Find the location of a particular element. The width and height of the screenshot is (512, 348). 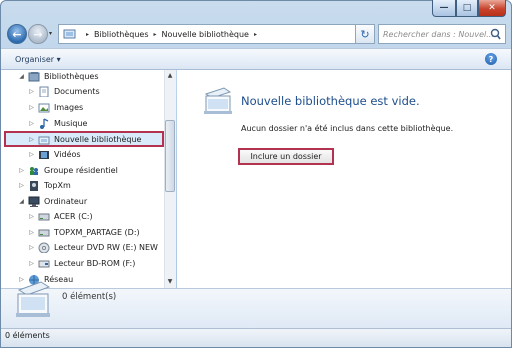

tree-item-label: Vidéos is located at coordinates (67, 154).